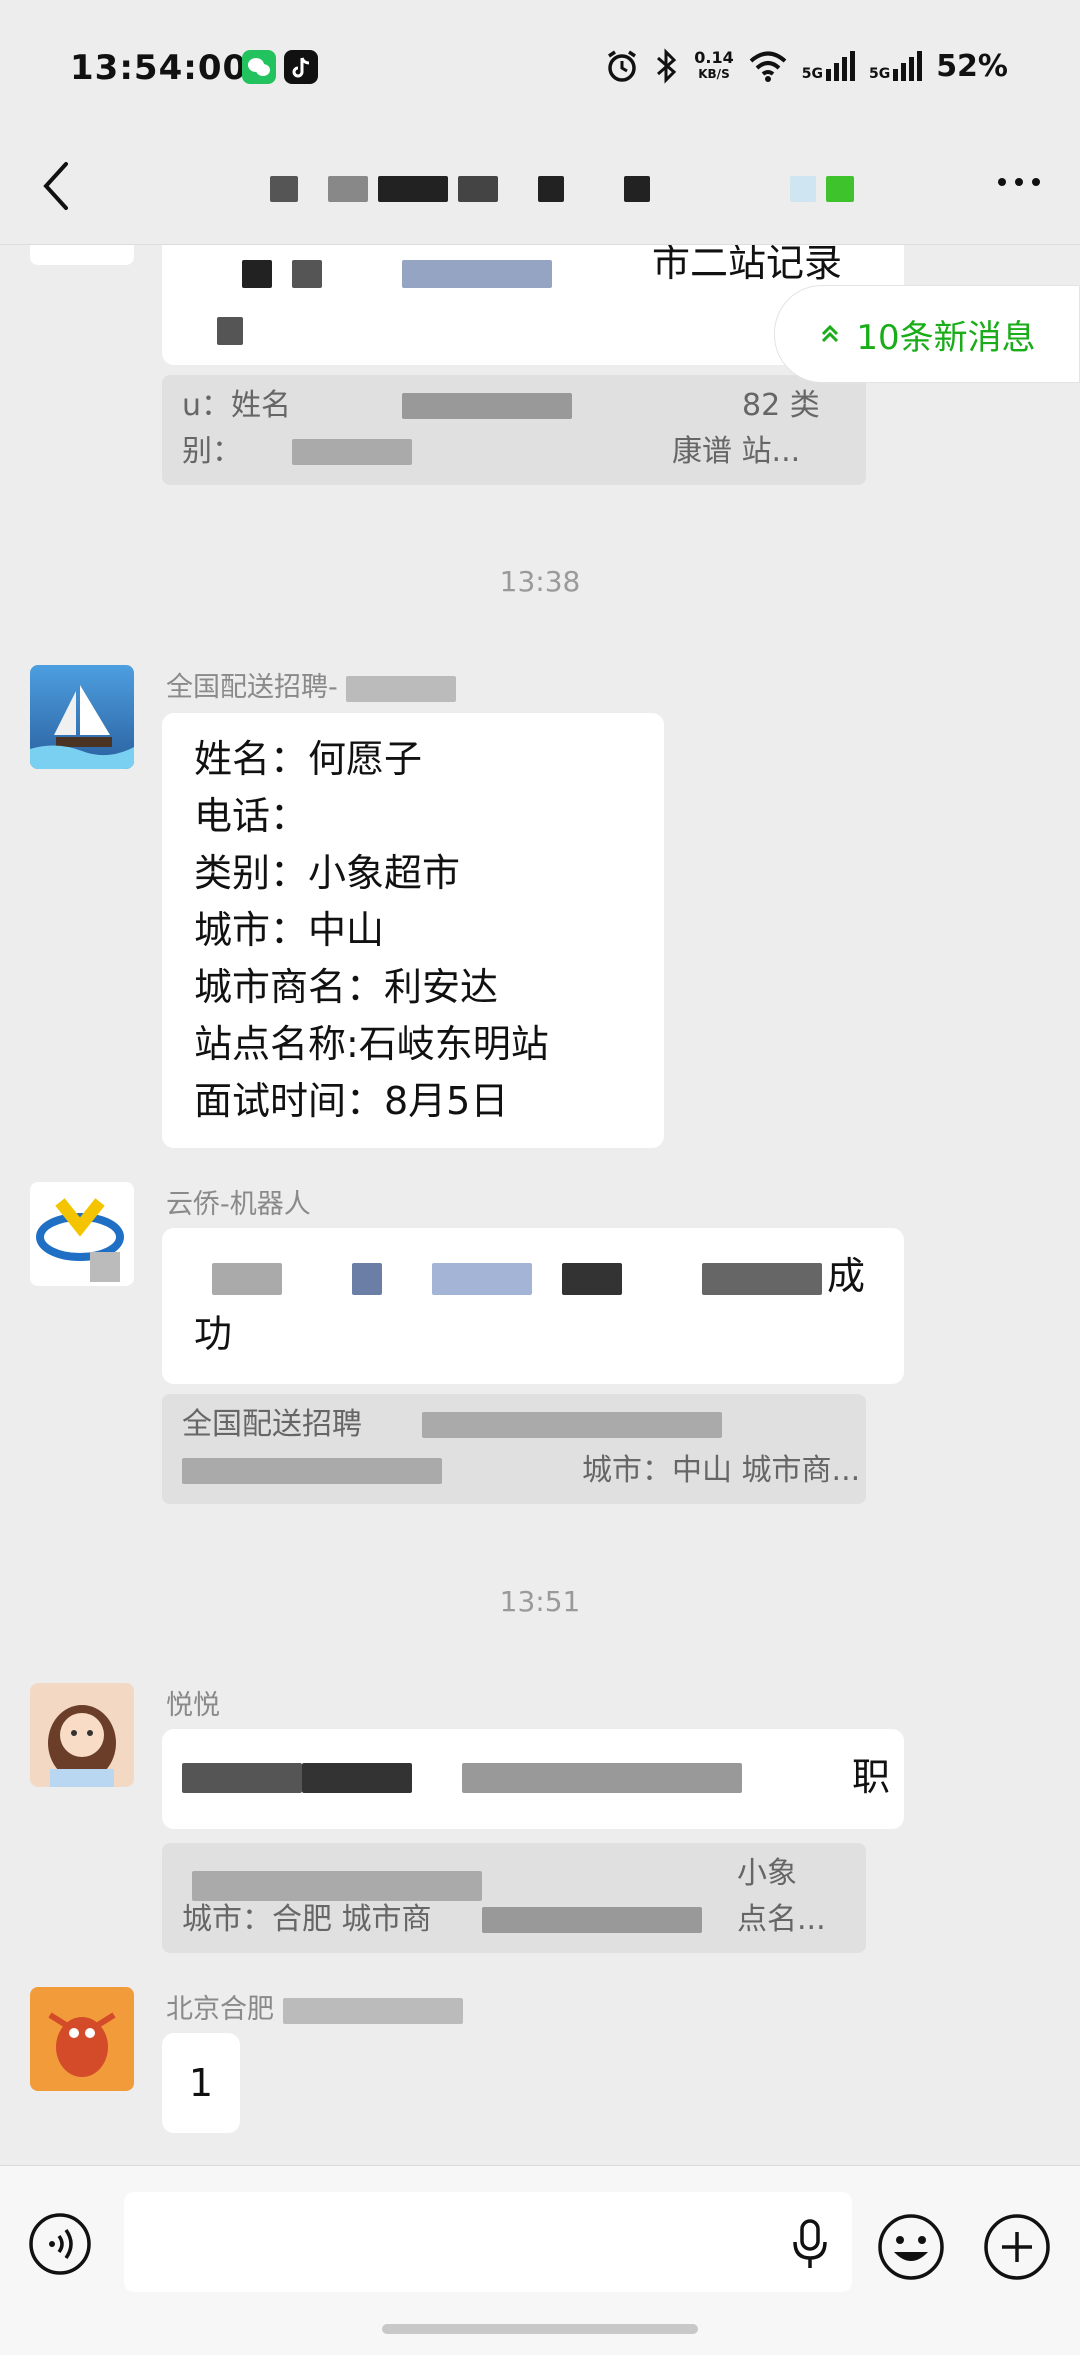  I want to click on message-text: 成, so click(846, 1276).